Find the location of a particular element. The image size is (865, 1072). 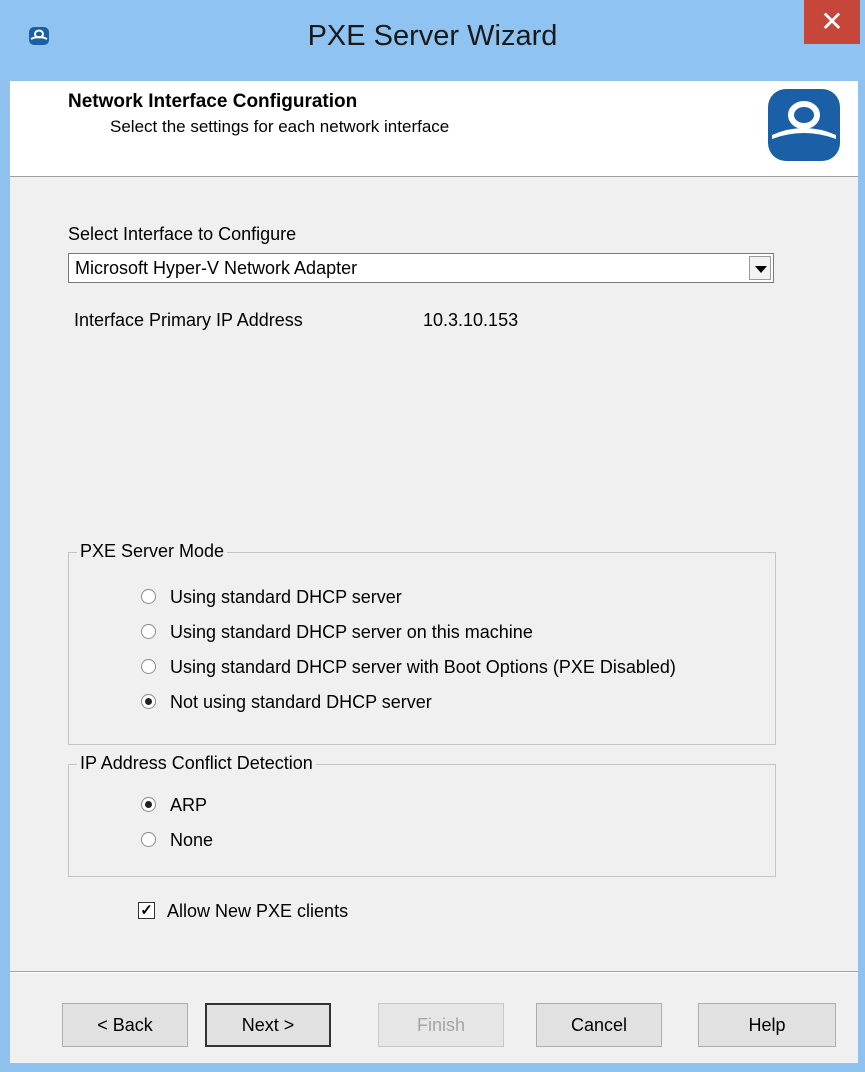

allow-new-pxe-clients-checkbox: ✓ Allow New PXE clients is located at coordinates (243, 911).